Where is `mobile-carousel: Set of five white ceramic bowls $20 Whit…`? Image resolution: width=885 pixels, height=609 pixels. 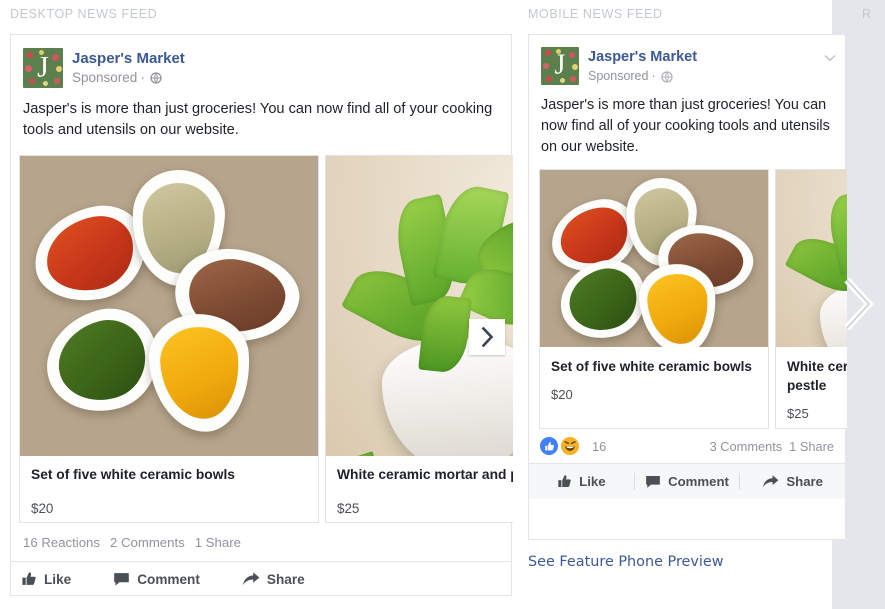 mobile-carousel: Set of five white ceramic bowls $20 Whit… is located at coordinates (693, 299).